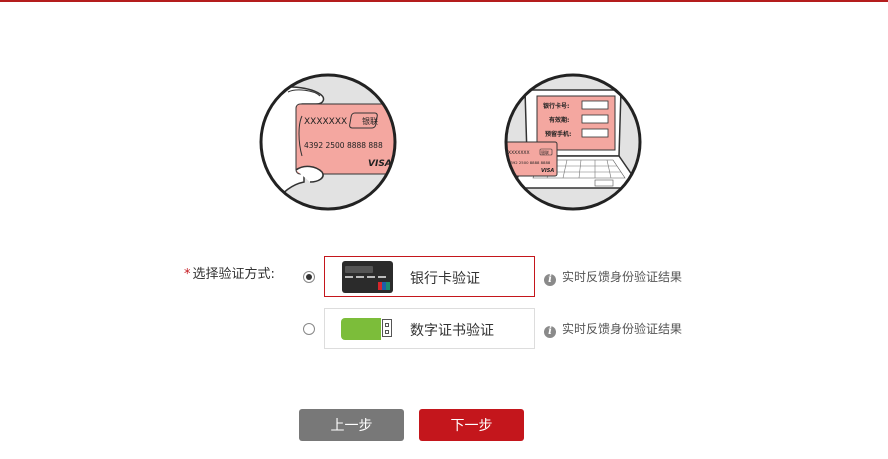 The height and width of the screenshot is (459, 888). What do you see at coordinates (187, 274) in the screenshot?
I see `required-mark: *` at bounding box center [187, 274].